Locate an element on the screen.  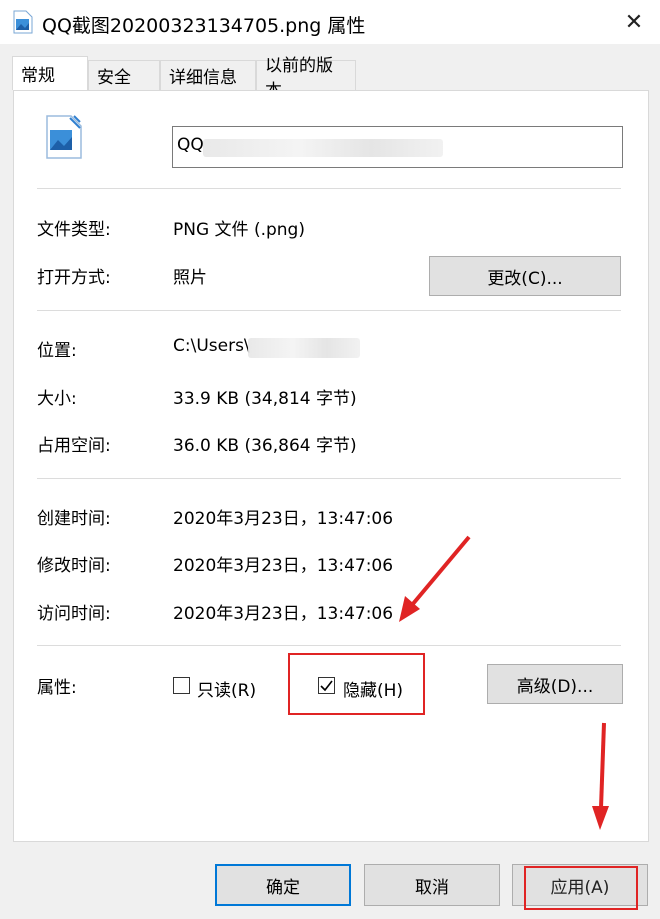
annotation-highlight-apply is located at coordinates (581, 888).